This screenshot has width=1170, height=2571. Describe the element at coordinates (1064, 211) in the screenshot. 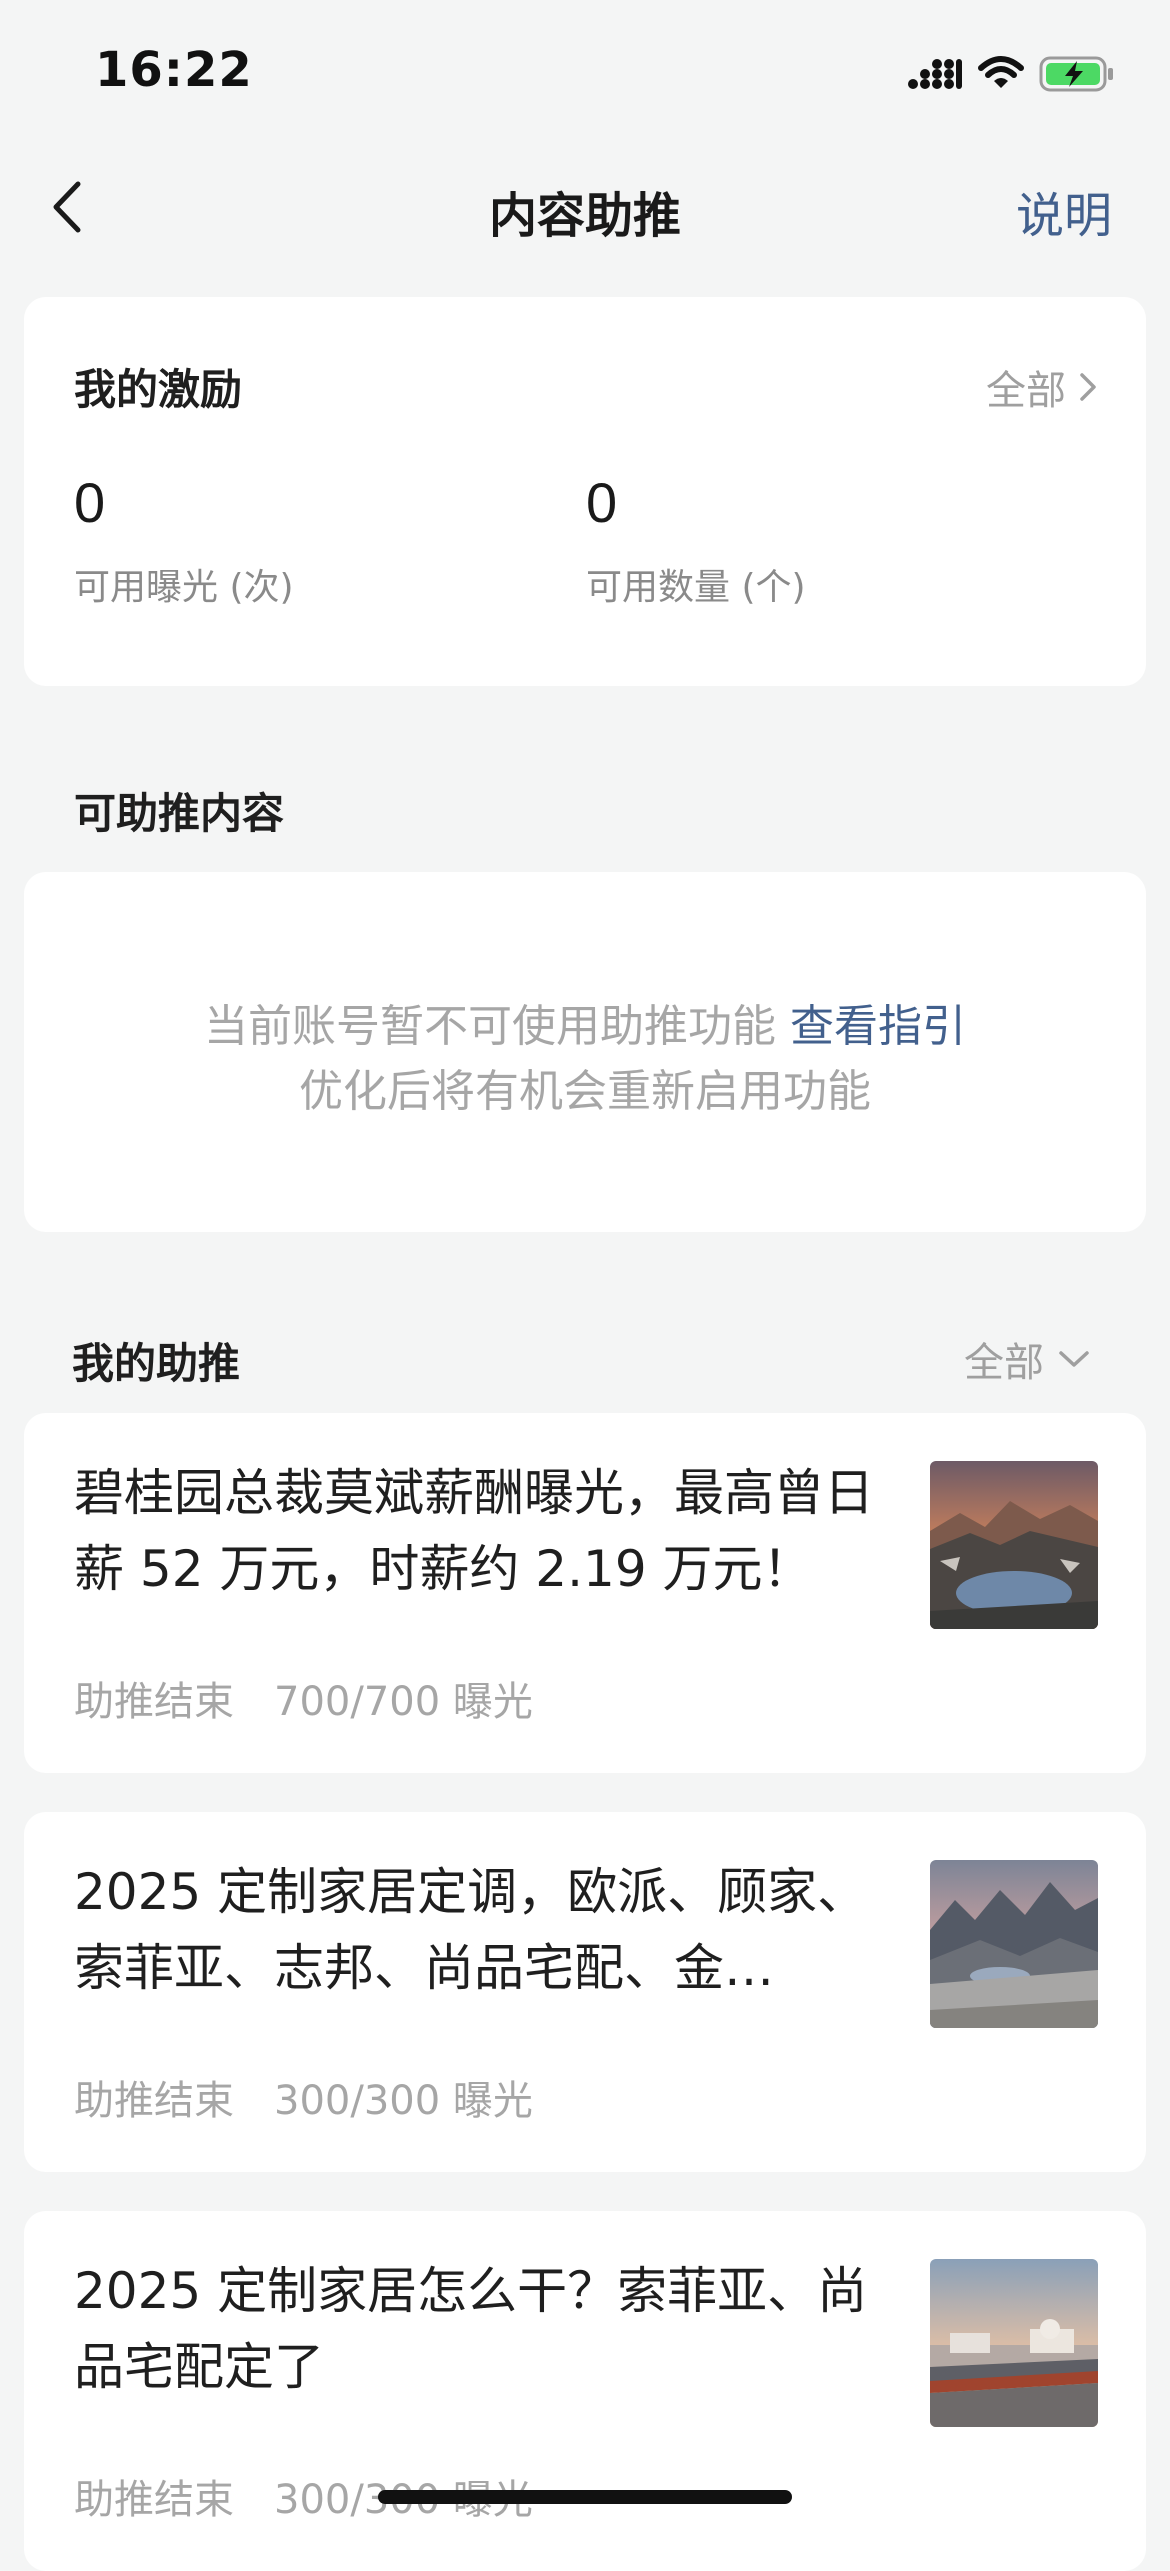

I see `help-button: 说明` at that location.